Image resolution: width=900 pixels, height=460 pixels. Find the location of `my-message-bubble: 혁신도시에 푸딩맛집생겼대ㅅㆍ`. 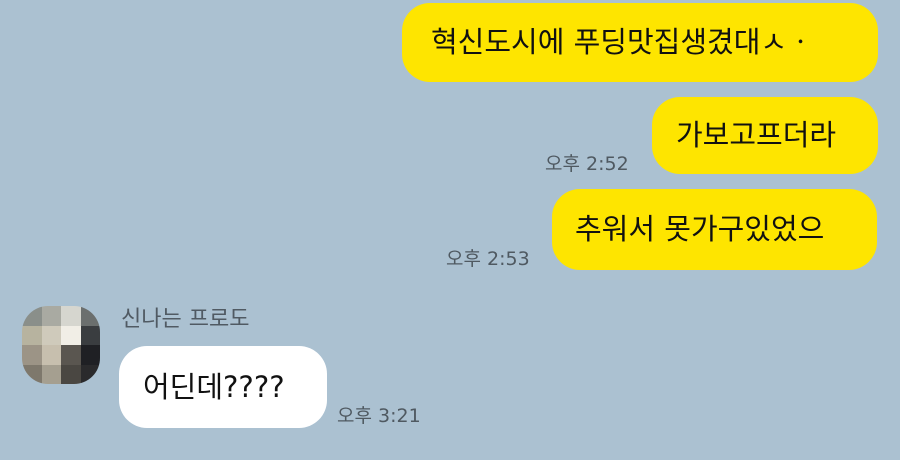

my-message-bubble: 혁신도시에 푸딩맛집생겼대ㅅㆍ is located at coordinates (640, 42).